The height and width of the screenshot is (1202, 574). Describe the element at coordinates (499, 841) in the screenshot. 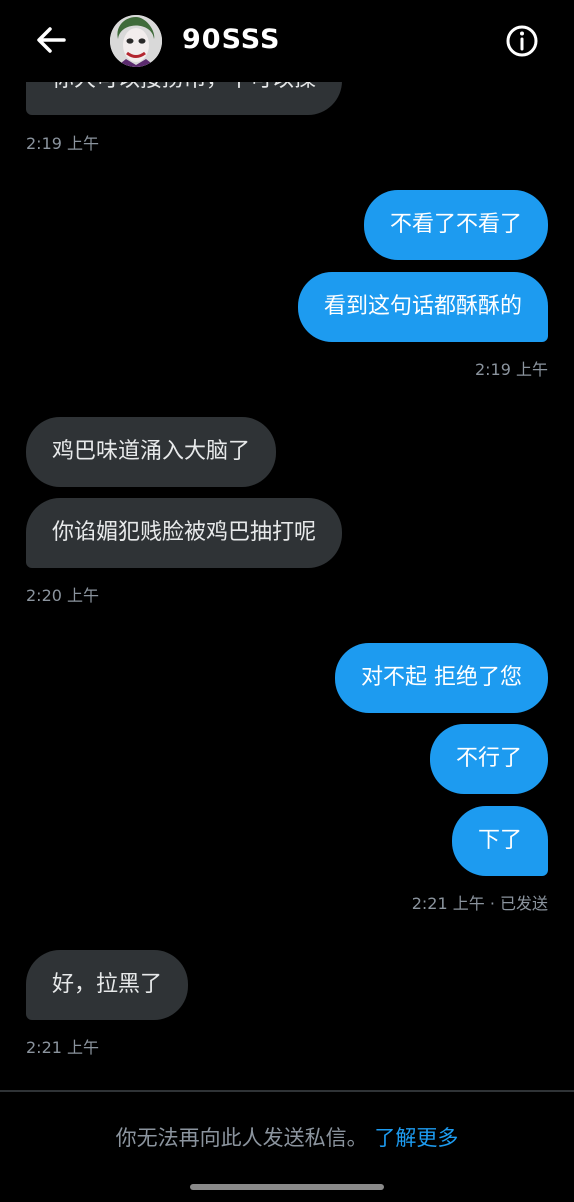

I see `message-bubble-outgoing: 下了` at that location.